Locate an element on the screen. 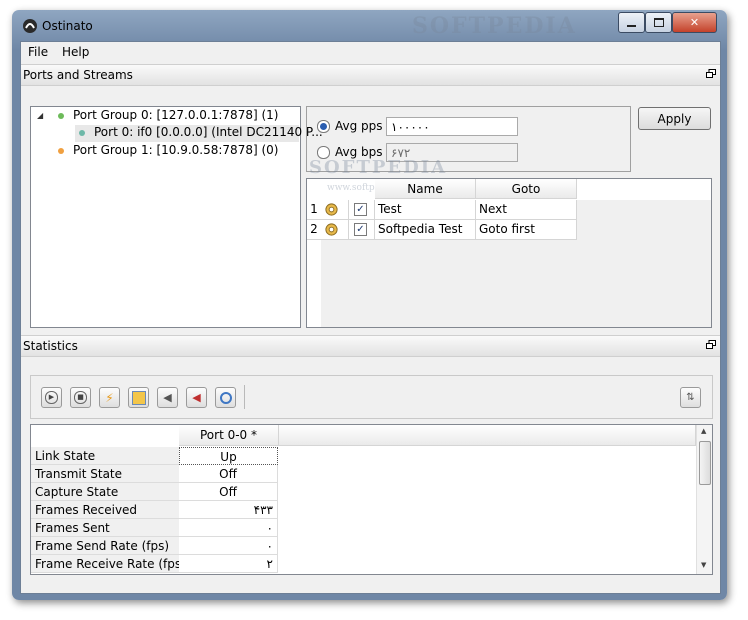 The width and height of the screenshot is (748, 620). toolbar-separator is located at coordinates (244, 397).